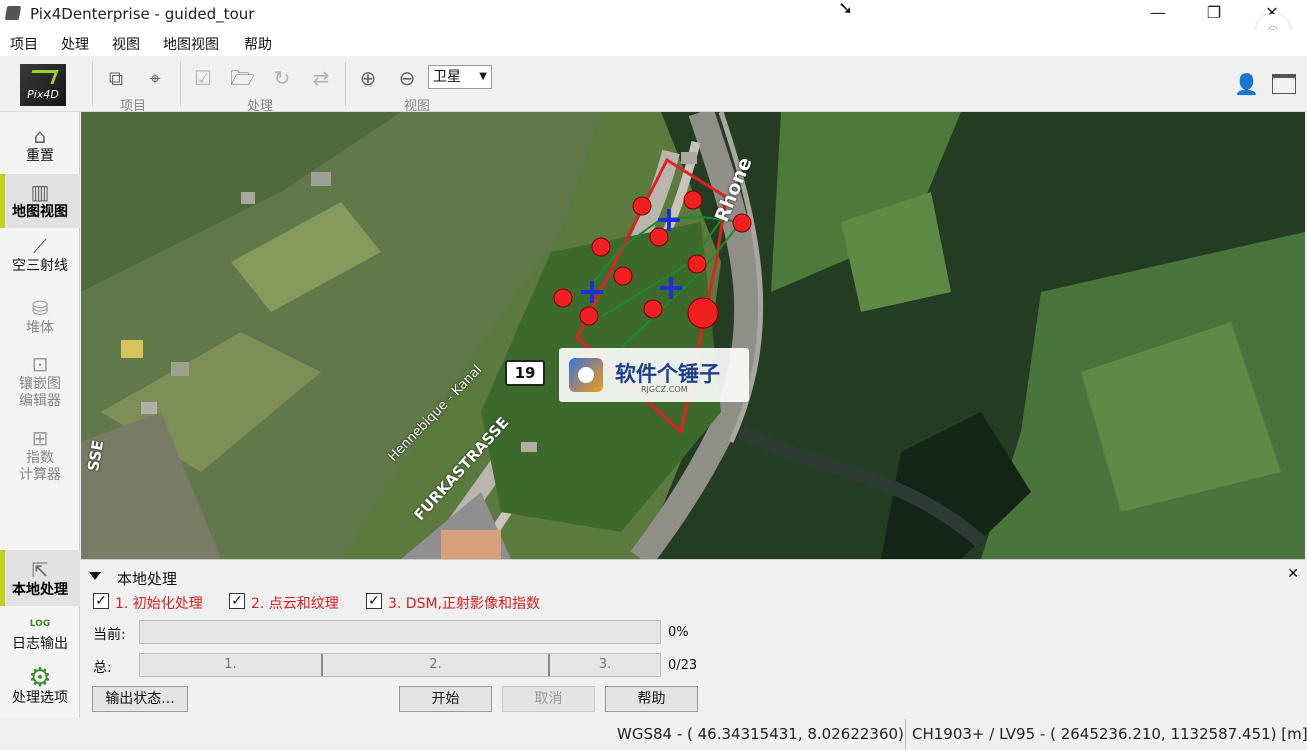 Image resolution: width=1307 pixels, height=750 pixels. What do you see at coordinates (400, 632) in the screenshot?
I see `current-progress-bar` at bounding box center [400, 632].